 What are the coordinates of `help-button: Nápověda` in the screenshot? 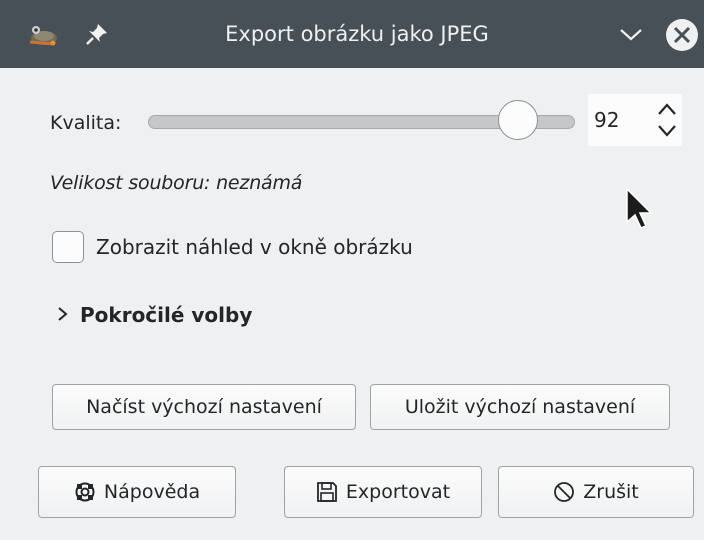 It's located at (137, 492).